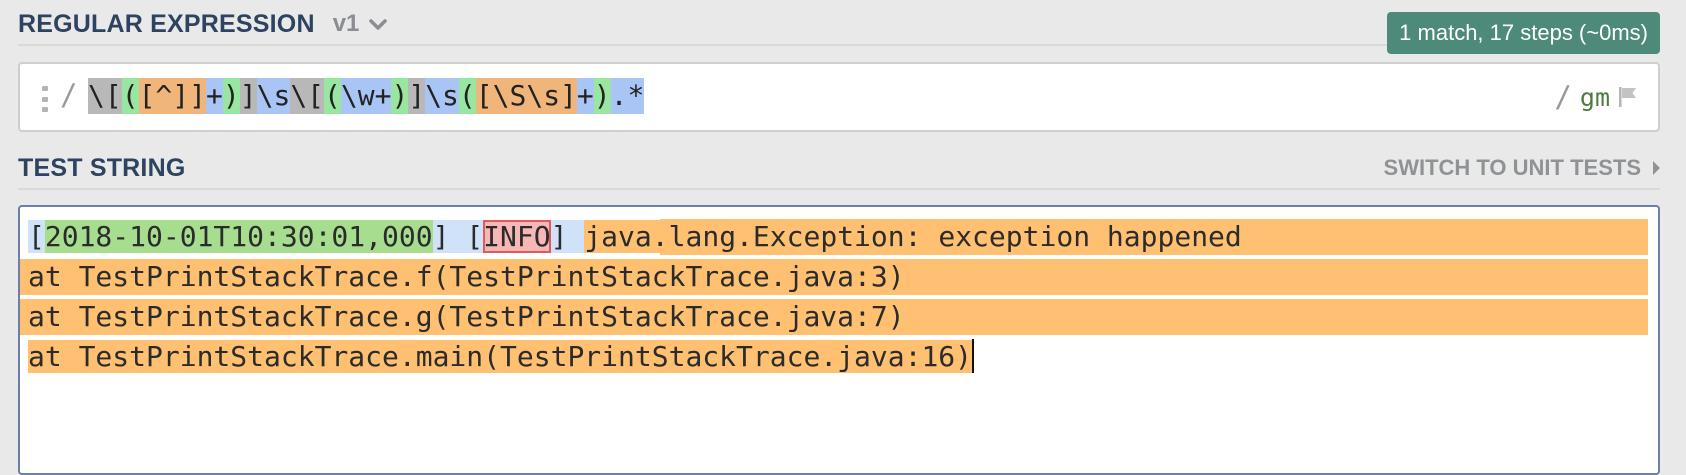  I want to click on regex-input: / \[([^]]+)]\s\[(\w+)]\s([\S\s]+).* / gm, so click(839, 97).